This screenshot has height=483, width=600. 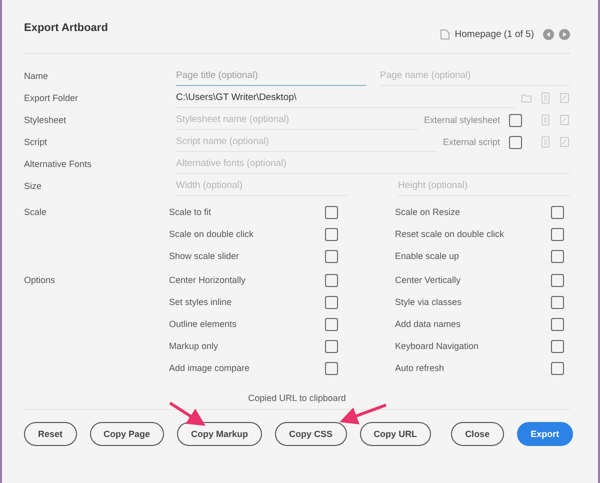 What do you see at coordinates (201, 302) in the screenshot?
I see `option-label: Set styles inline` at bounding box center [201, 302].